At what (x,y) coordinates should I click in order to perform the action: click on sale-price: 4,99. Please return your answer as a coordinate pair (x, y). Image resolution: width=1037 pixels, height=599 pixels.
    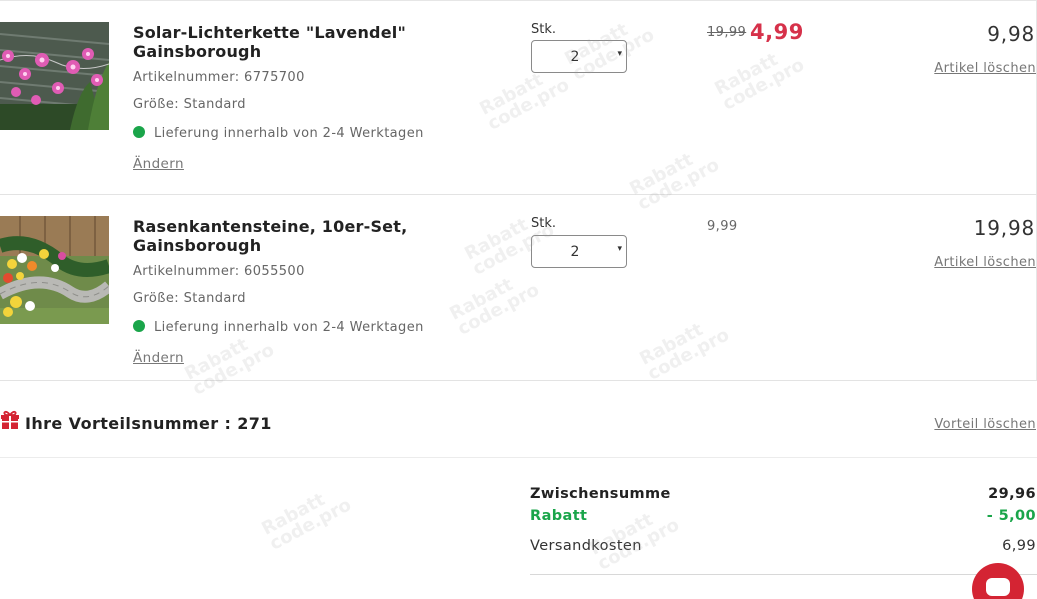
    Looking at the image, I should click on (777, 32).